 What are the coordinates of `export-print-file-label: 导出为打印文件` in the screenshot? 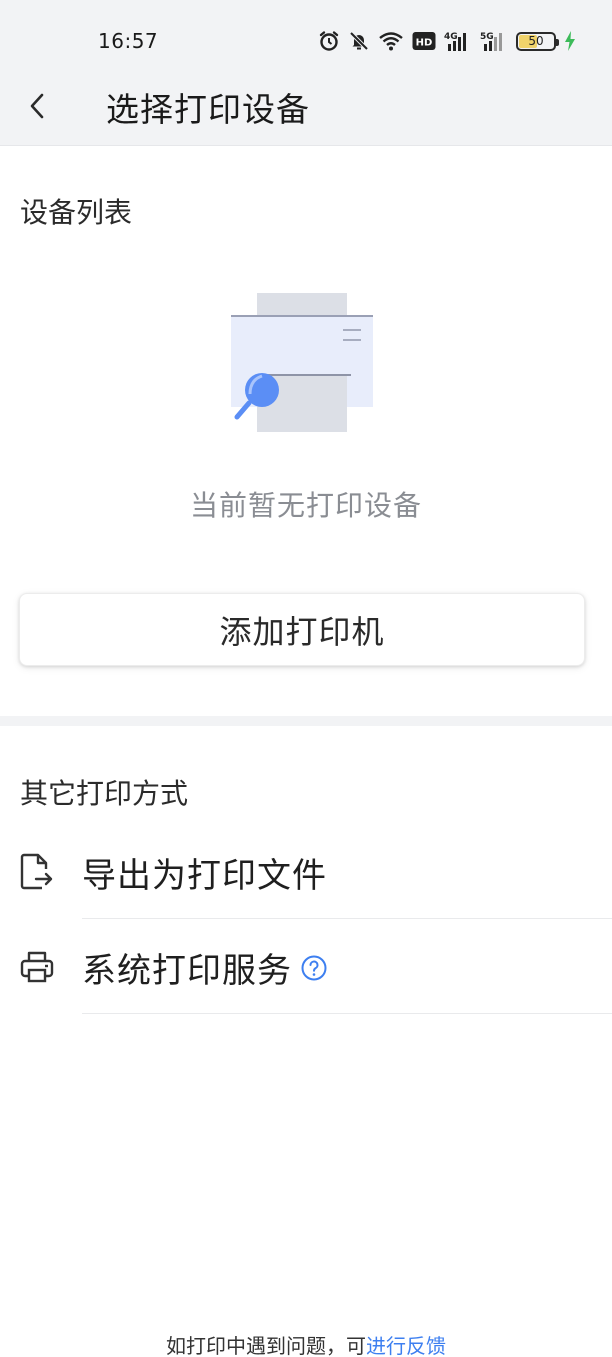 It's located at (204, 876).